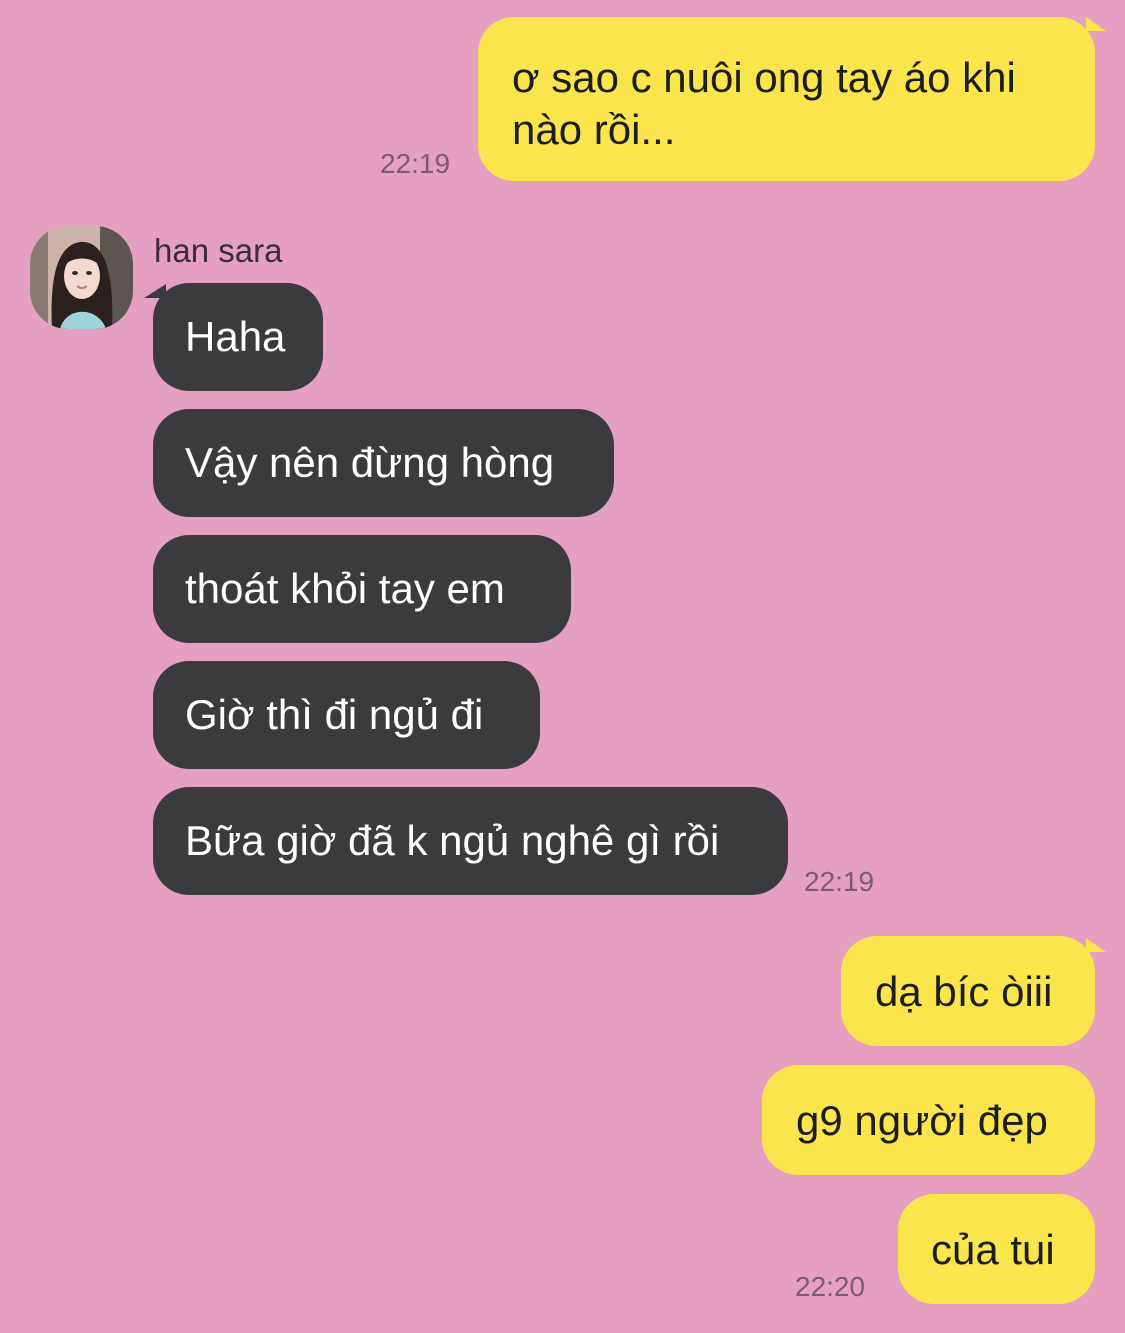  Describe the element at coordinates (928, 1120) in the screenshot. I see `outgoing-message: g9 người đẹp` at that location.